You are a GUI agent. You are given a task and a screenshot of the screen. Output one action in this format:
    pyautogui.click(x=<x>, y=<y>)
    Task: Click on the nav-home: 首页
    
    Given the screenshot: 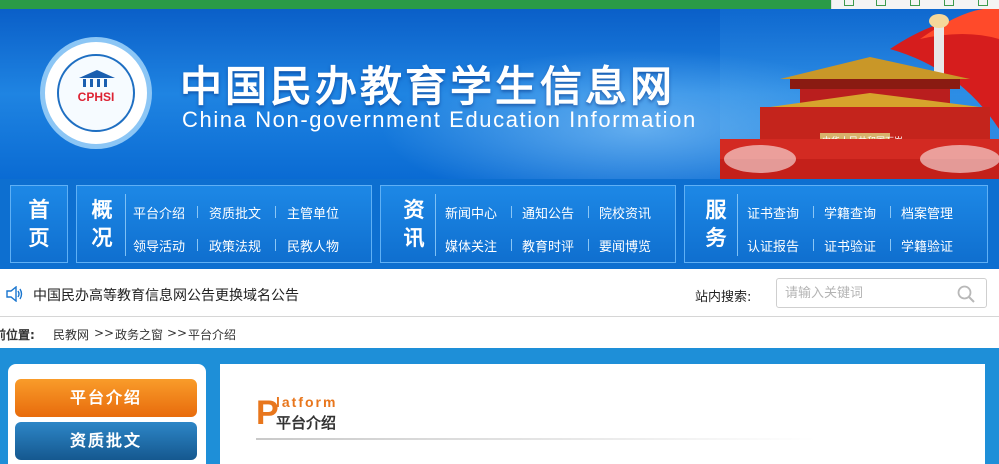 What is the action you would take?
    pyautogui.click(x=39, y=224)
    